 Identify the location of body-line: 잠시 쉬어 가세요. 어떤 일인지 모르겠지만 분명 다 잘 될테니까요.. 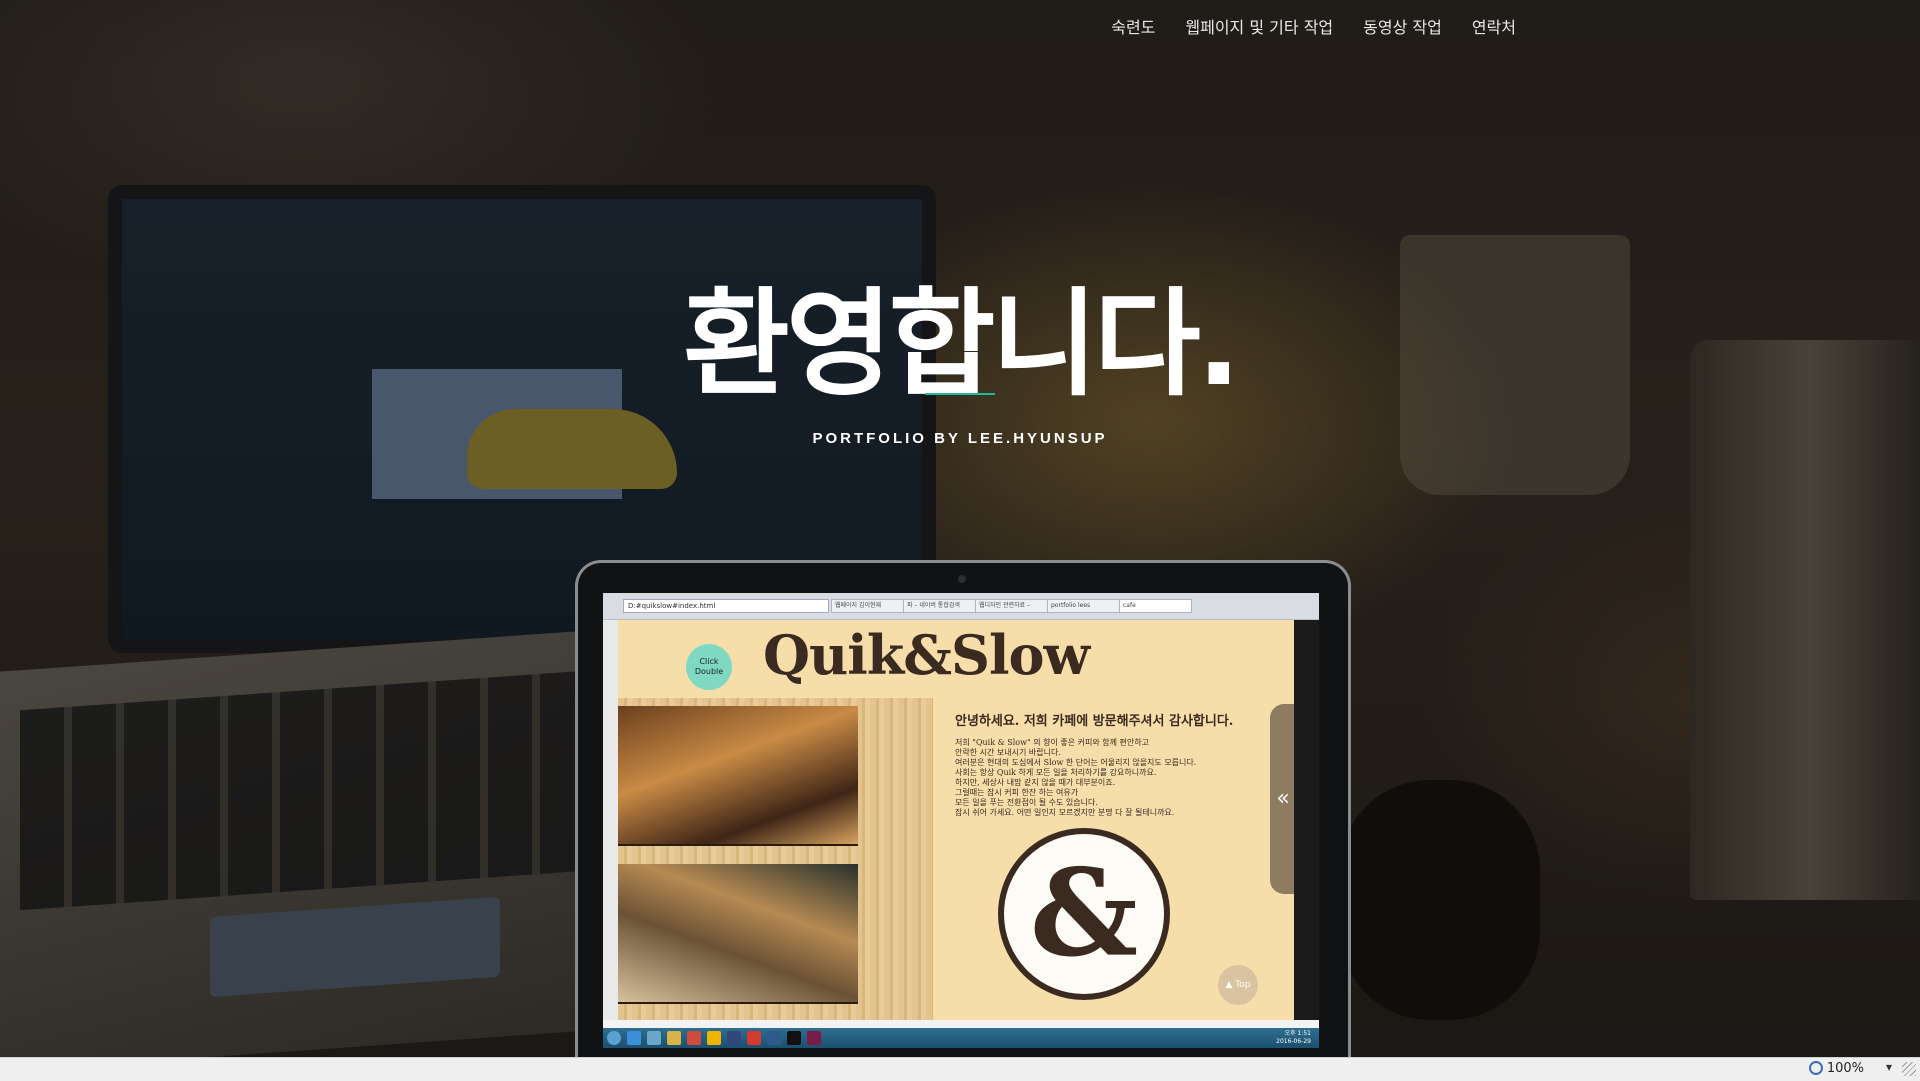
(1065, 812).